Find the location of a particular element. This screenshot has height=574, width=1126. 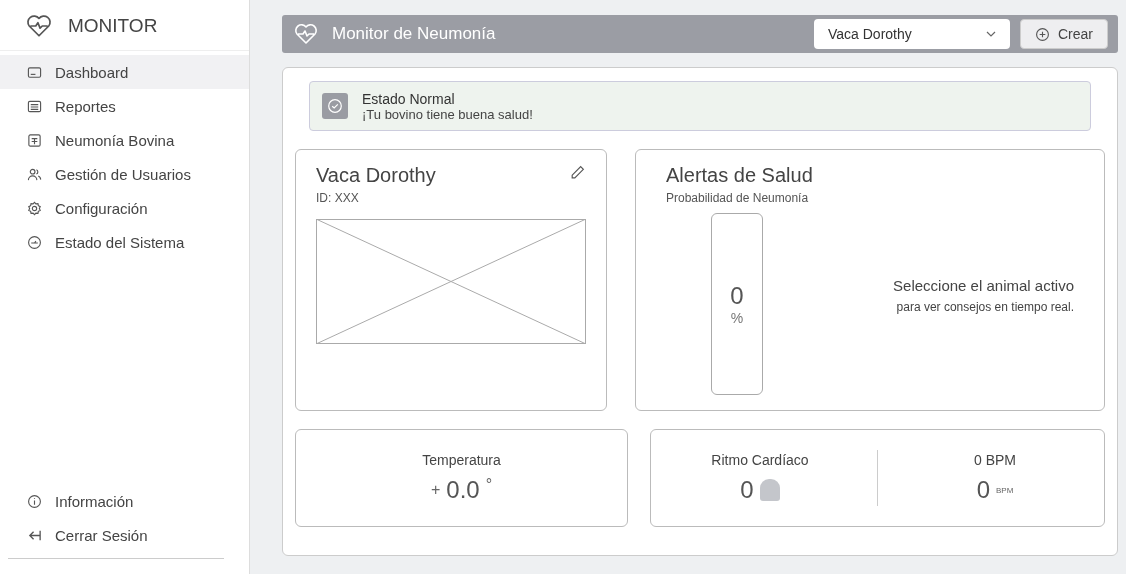

bpm-unit: BPM is located at coordinates (1005, 490).